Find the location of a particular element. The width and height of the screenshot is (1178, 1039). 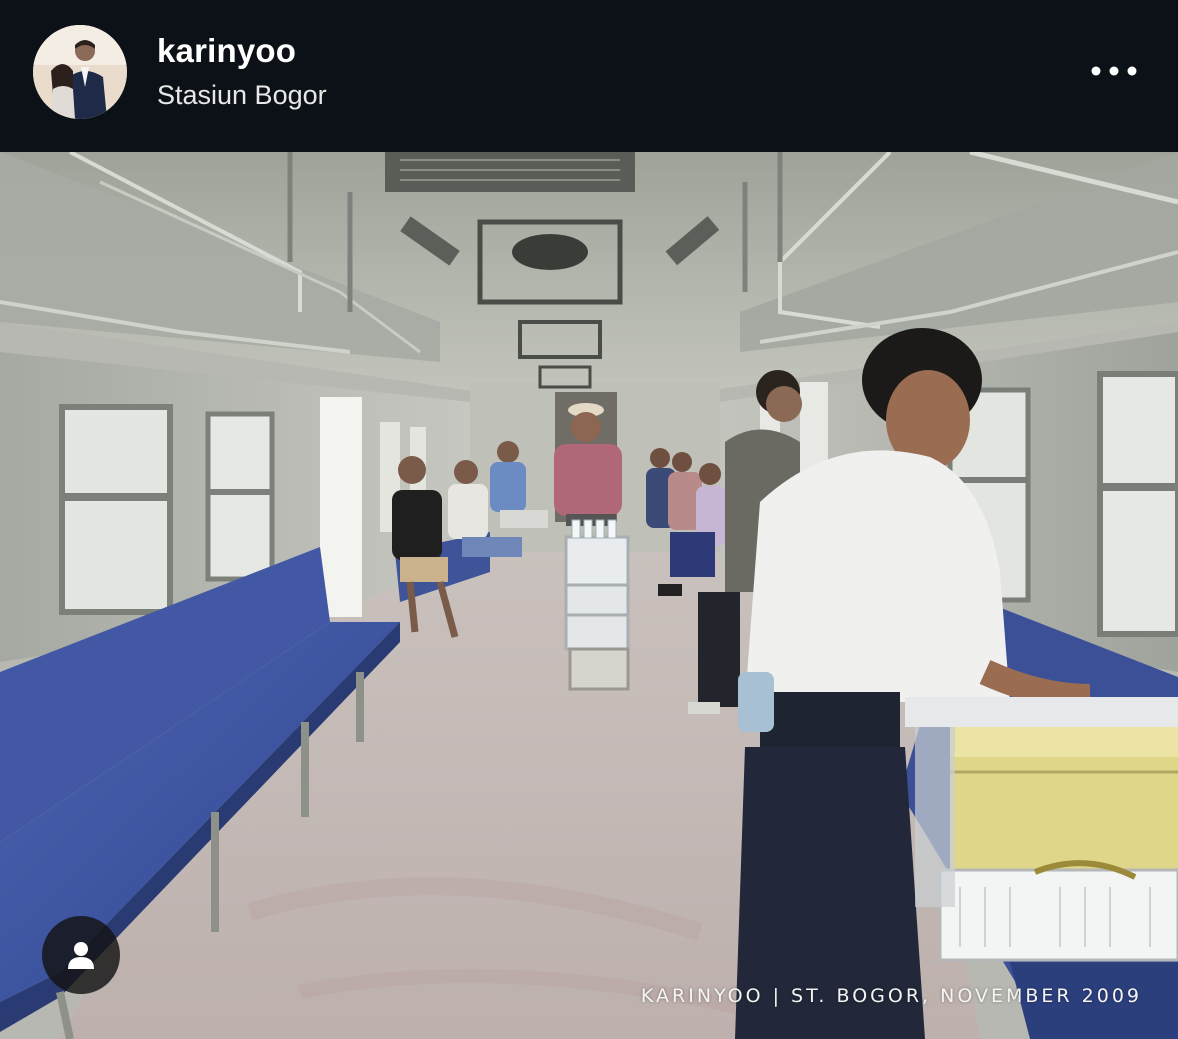

user-tags-button is located at coordinates (81, 955).